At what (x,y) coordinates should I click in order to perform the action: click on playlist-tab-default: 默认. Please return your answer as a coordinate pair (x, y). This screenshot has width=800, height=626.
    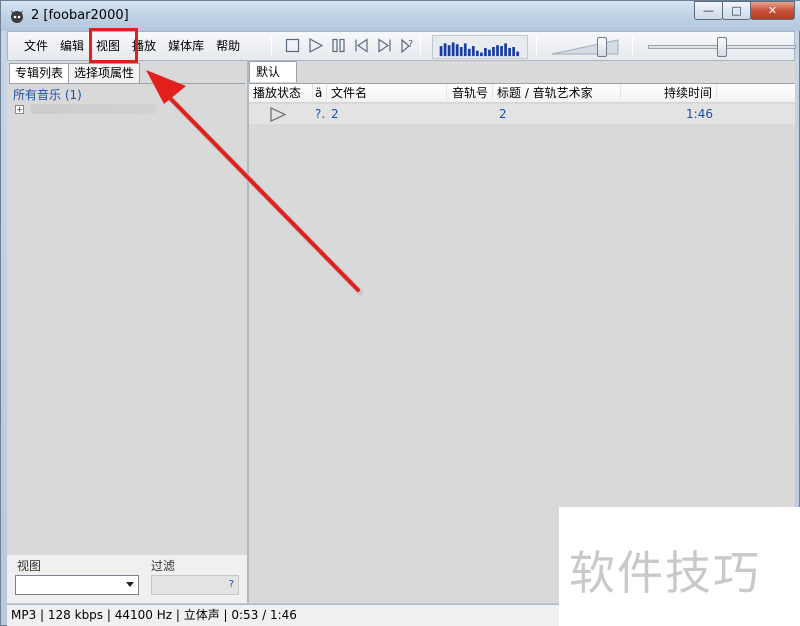
    Looking at the image, I should click on (273, 71).